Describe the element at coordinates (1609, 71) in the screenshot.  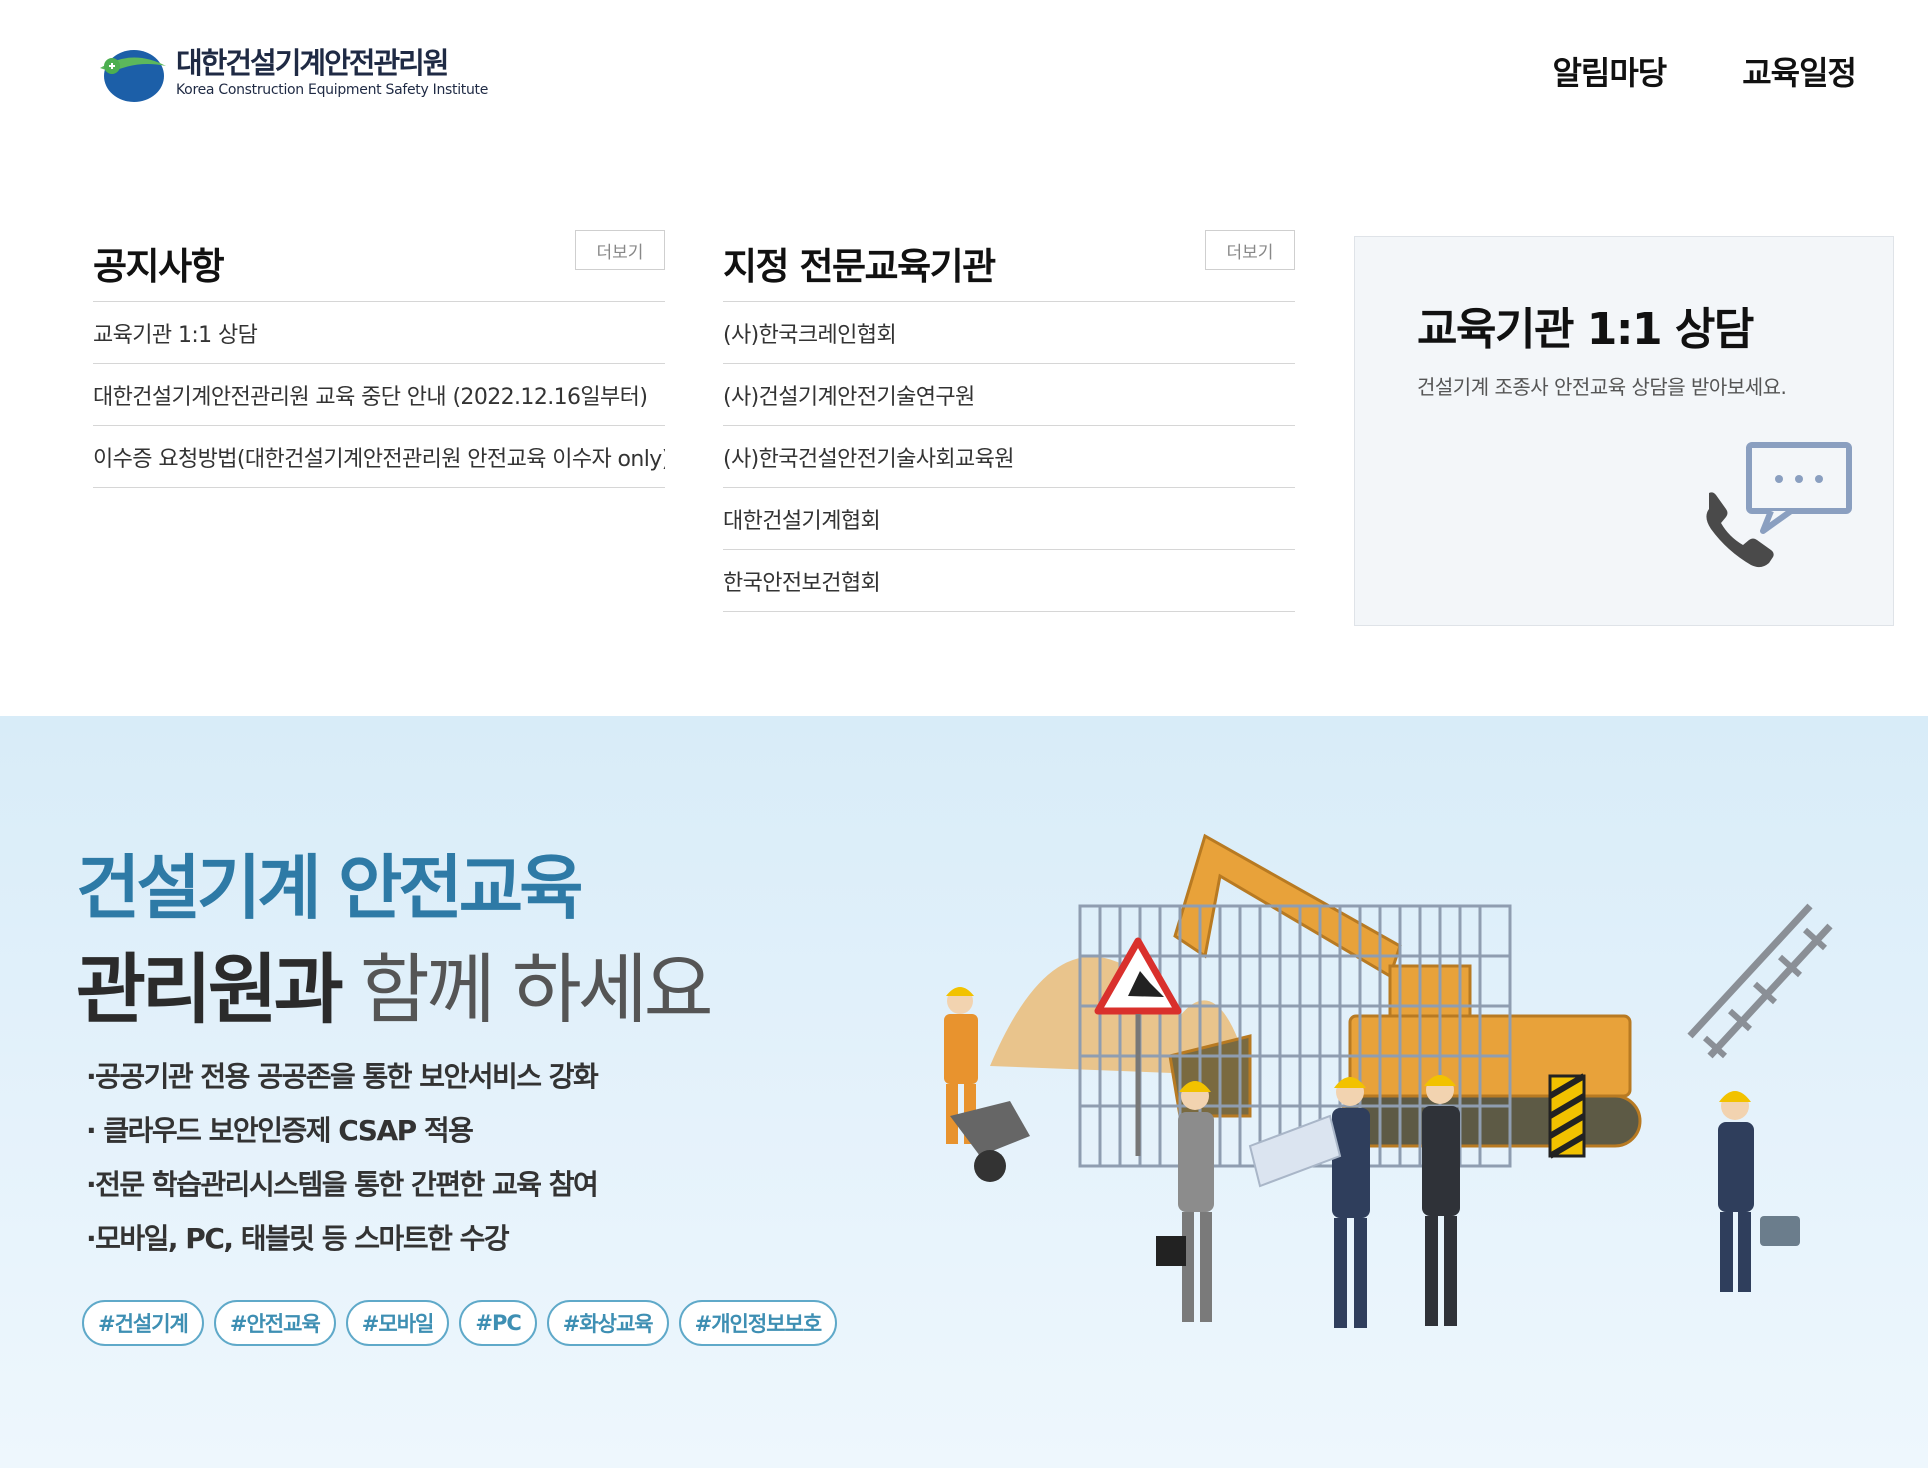
I see `nav-notice-board: 알림마당` at that location.